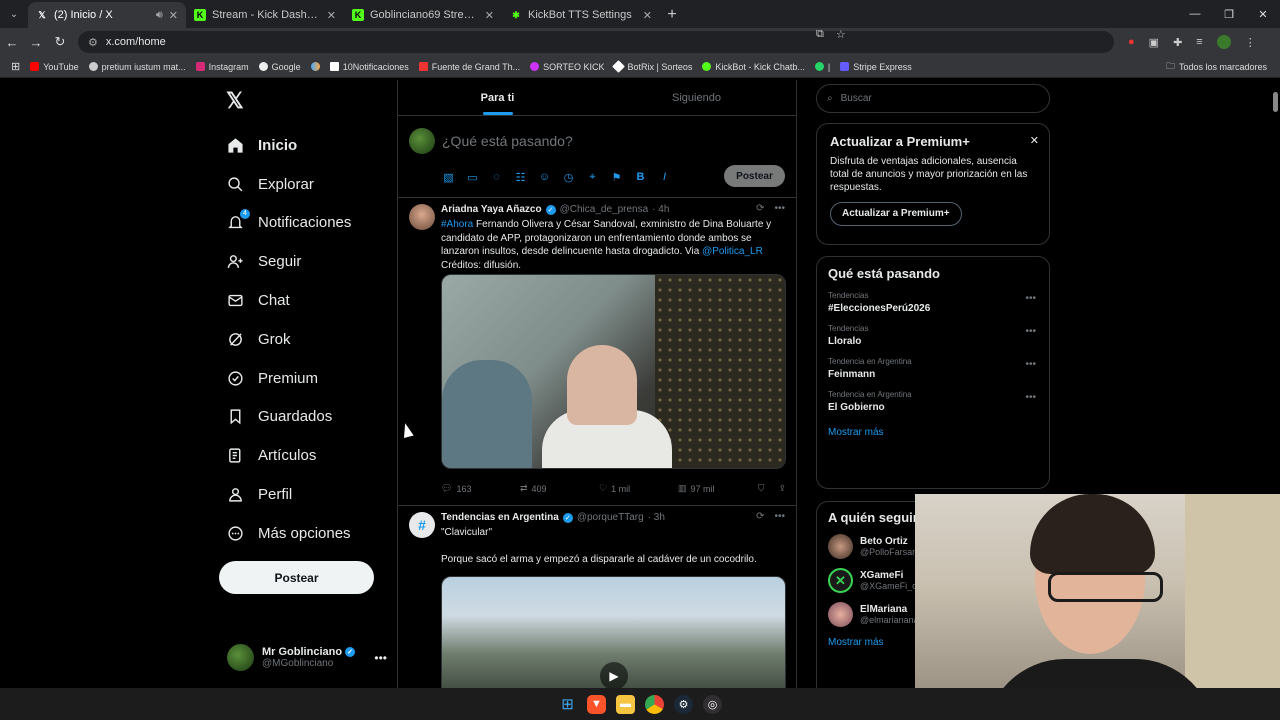  What do you see at coordinates (933, 401) in the screenshot?
I see `trend-item: Tendencia en Argentina El Gobierno •••` at bounding box center [933, 401].